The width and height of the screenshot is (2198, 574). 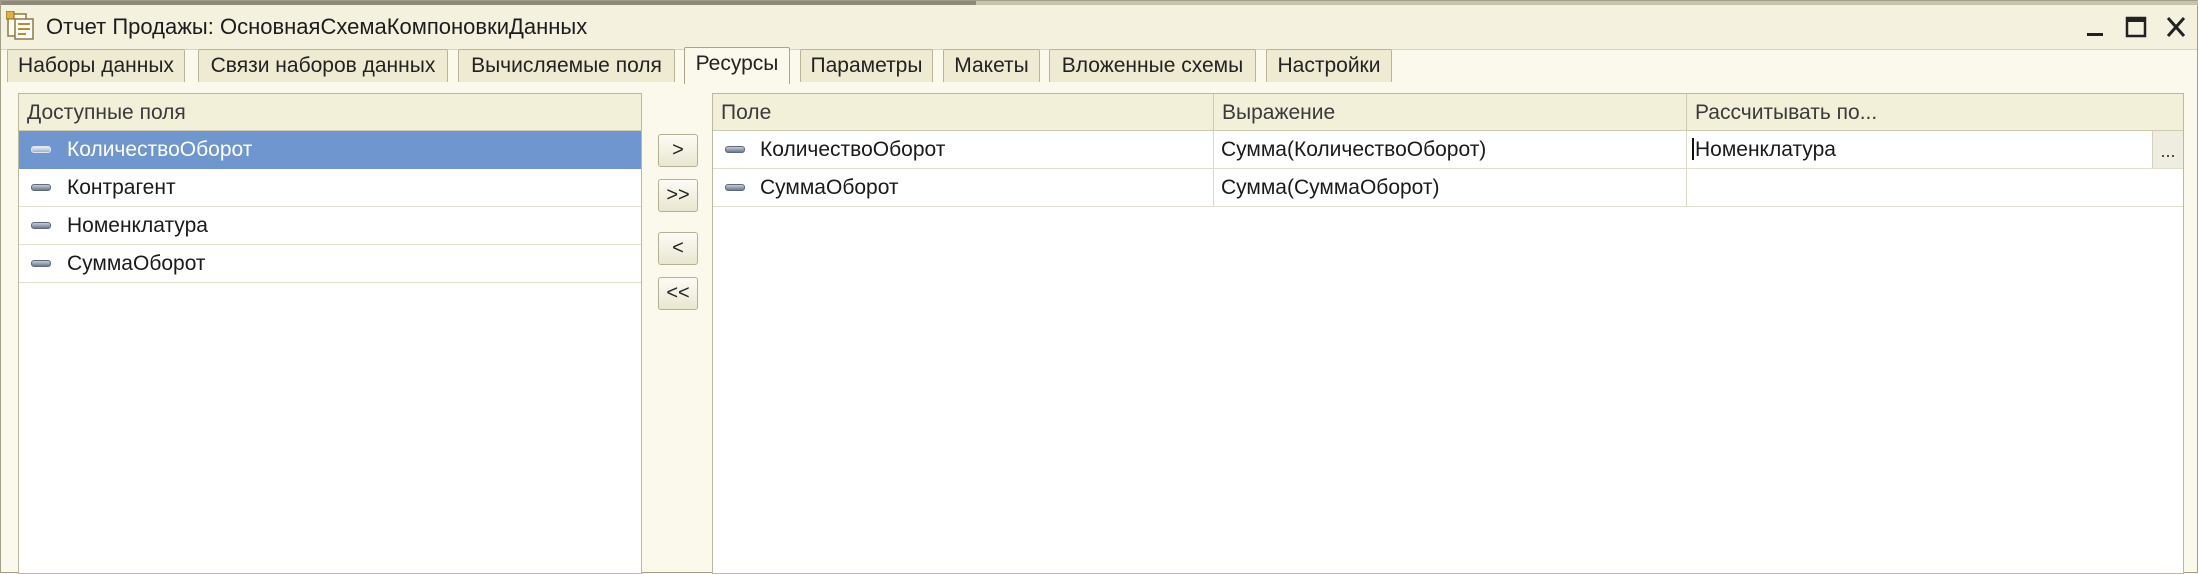 I want to click on list-item-label: СуммаОборот, so click(x=136, y=263).